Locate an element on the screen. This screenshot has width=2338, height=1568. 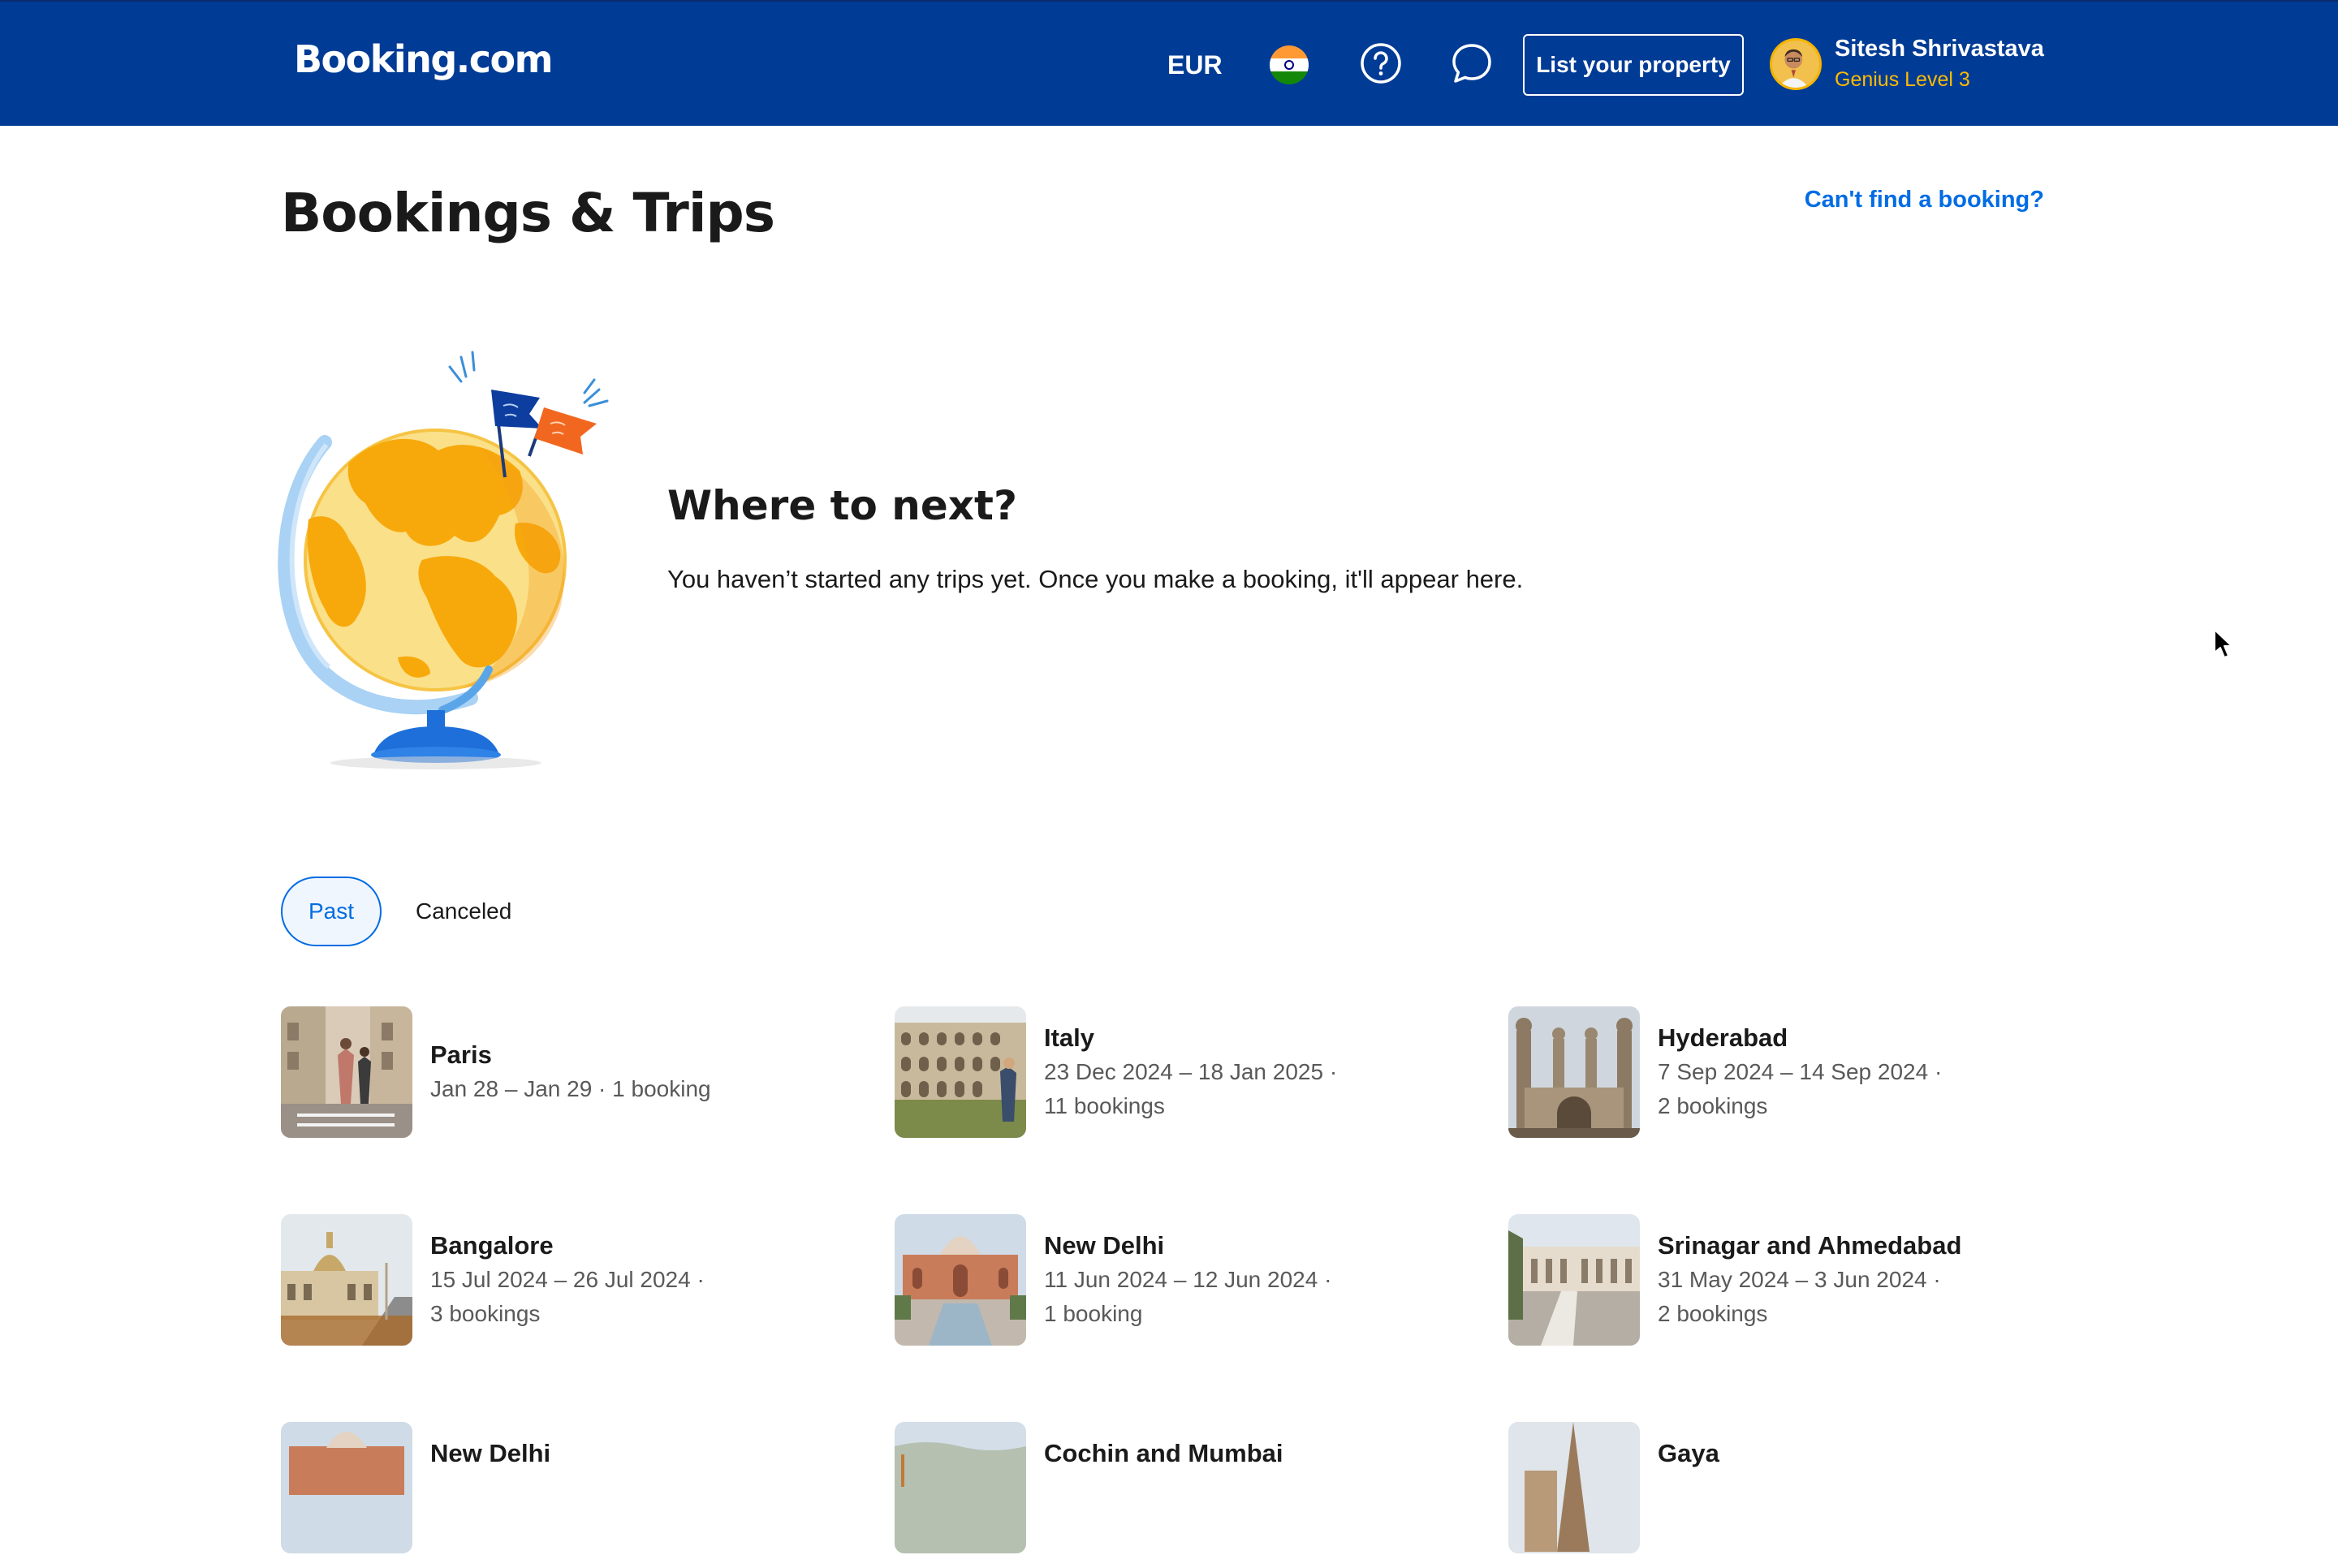
currency-selector: EUR is located at coordinates (1195, 65).